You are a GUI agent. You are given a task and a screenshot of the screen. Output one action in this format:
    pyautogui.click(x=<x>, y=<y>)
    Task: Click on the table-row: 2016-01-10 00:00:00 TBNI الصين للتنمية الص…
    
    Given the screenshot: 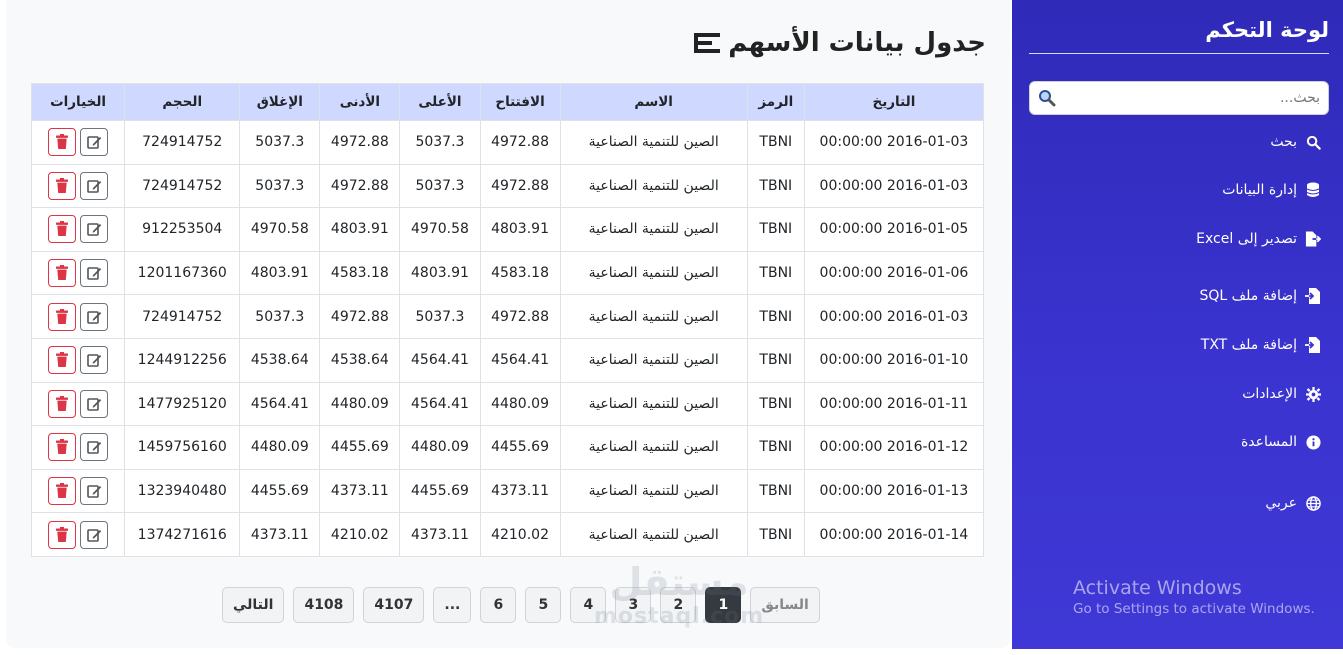 What is the action you would take?
    pyautogui.click(x=507, y=360)
    